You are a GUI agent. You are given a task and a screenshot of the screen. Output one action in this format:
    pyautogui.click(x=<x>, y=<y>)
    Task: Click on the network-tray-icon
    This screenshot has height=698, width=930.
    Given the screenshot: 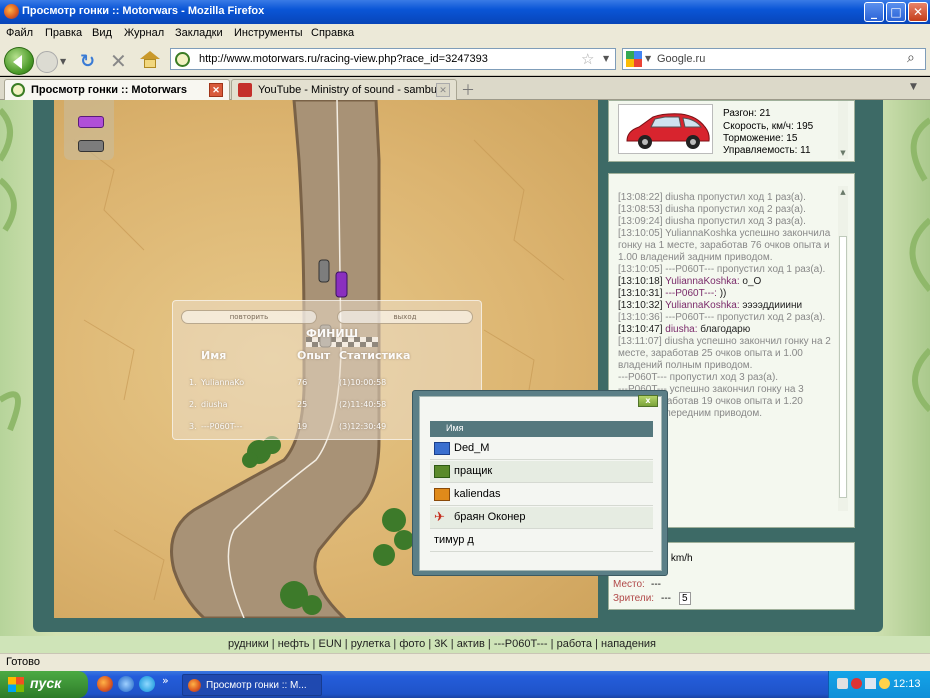 What is the action you would take?
    pyautogui.click(x=842, y=683)
    